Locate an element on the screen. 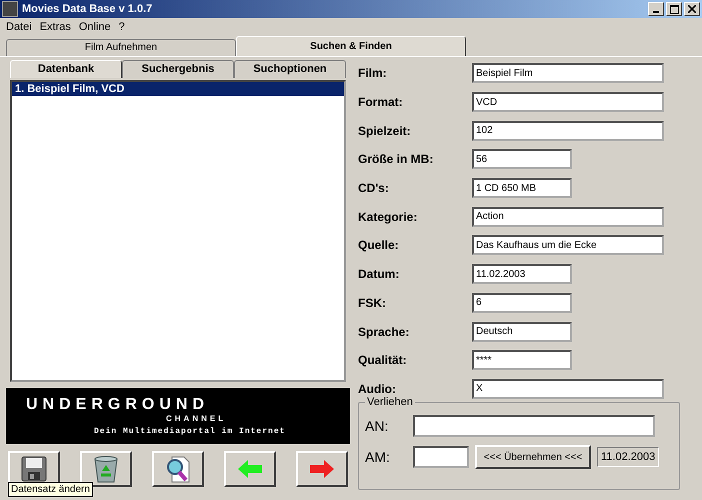  banner-title: UNDERGROUND is located at coordinates (117, 404).